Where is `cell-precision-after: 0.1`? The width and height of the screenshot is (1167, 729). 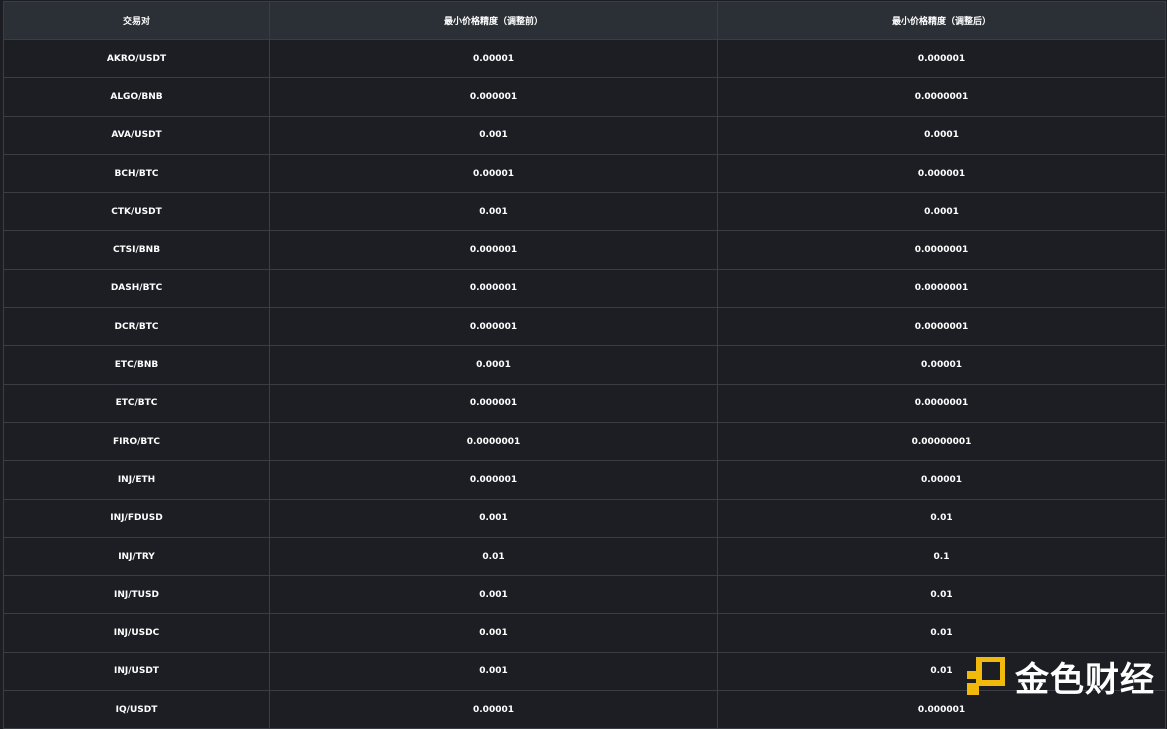
cell-precision-after: 0.1 is located at coordinates (942, 556).